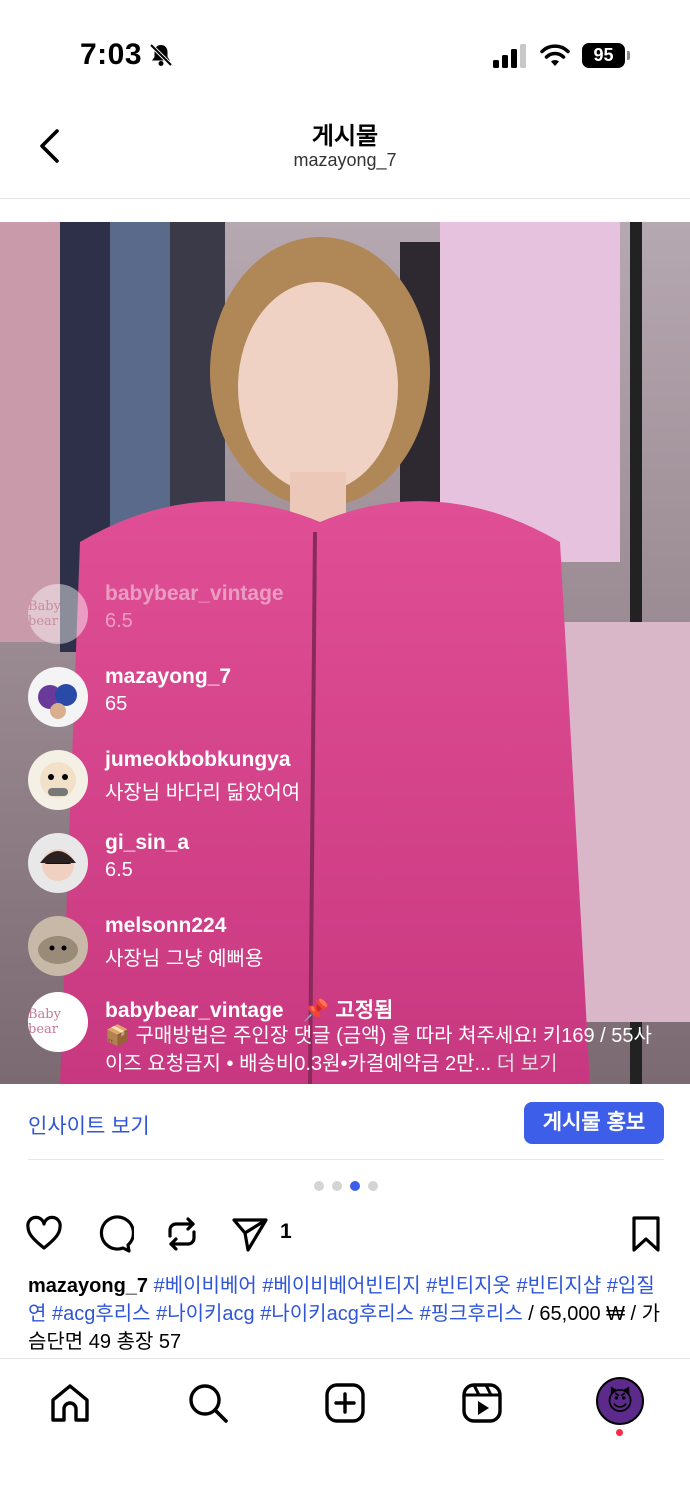 The width and height of the screenshot is (690, 1500). I want to click on bell-slash-icon, so click(161, 55).